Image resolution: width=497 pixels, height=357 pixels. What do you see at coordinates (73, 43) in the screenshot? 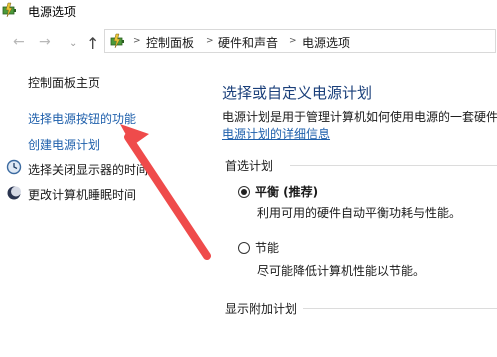
I see `recent-locations-button: ⌄` at bounding box center [73, 43].